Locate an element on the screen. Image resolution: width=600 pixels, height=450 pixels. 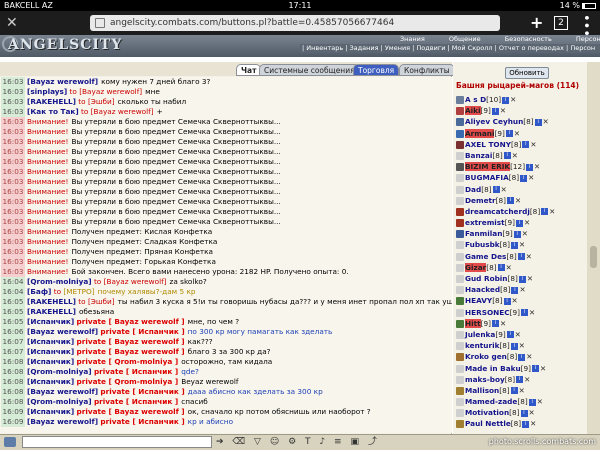
user-item: extremist[9] i ✕ is located at coordinates (521, 222).